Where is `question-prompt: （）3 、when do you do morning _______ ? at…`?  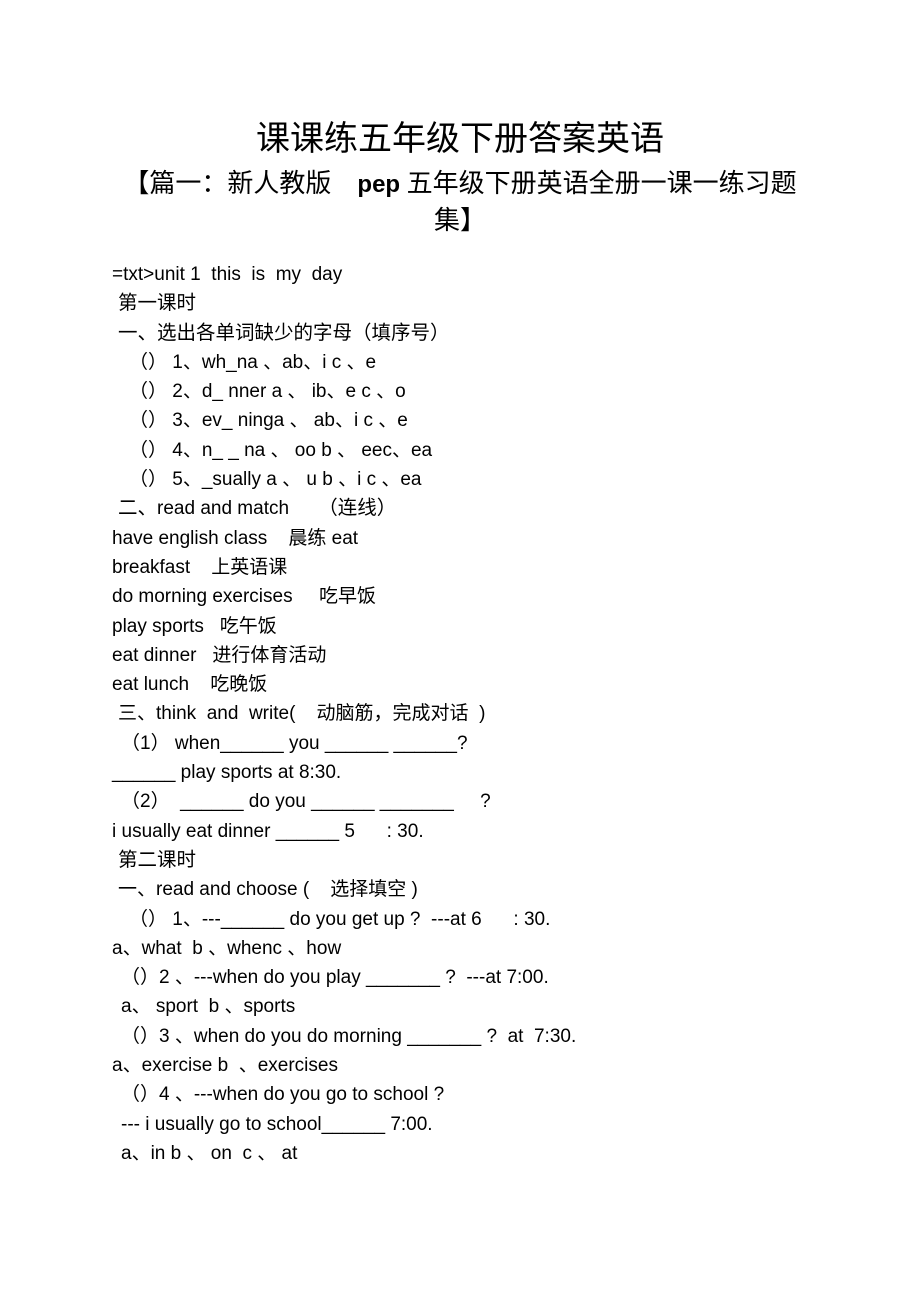
question-prompt: （）3 、when do you do morning _______ ? at… is located at coordinates (349, 1036).